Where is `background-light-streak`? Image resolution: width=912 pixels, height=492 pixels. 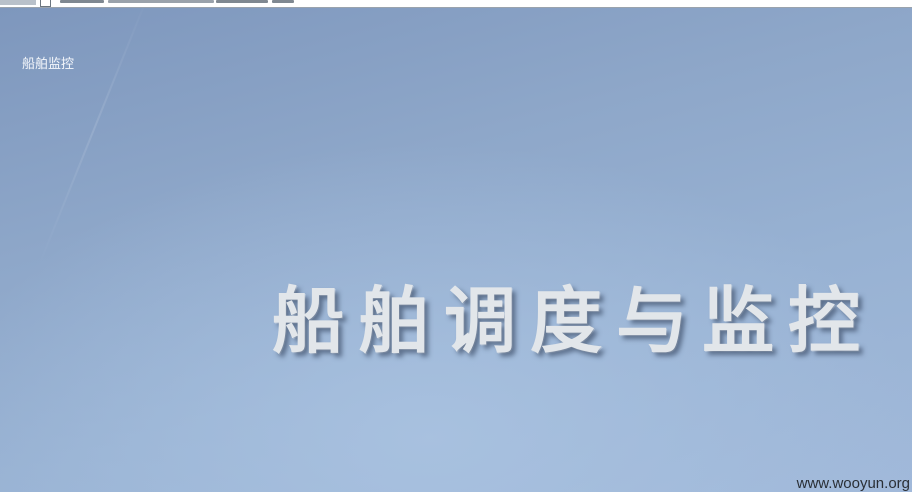 background-light-streak is located at coordinates (94, 137).